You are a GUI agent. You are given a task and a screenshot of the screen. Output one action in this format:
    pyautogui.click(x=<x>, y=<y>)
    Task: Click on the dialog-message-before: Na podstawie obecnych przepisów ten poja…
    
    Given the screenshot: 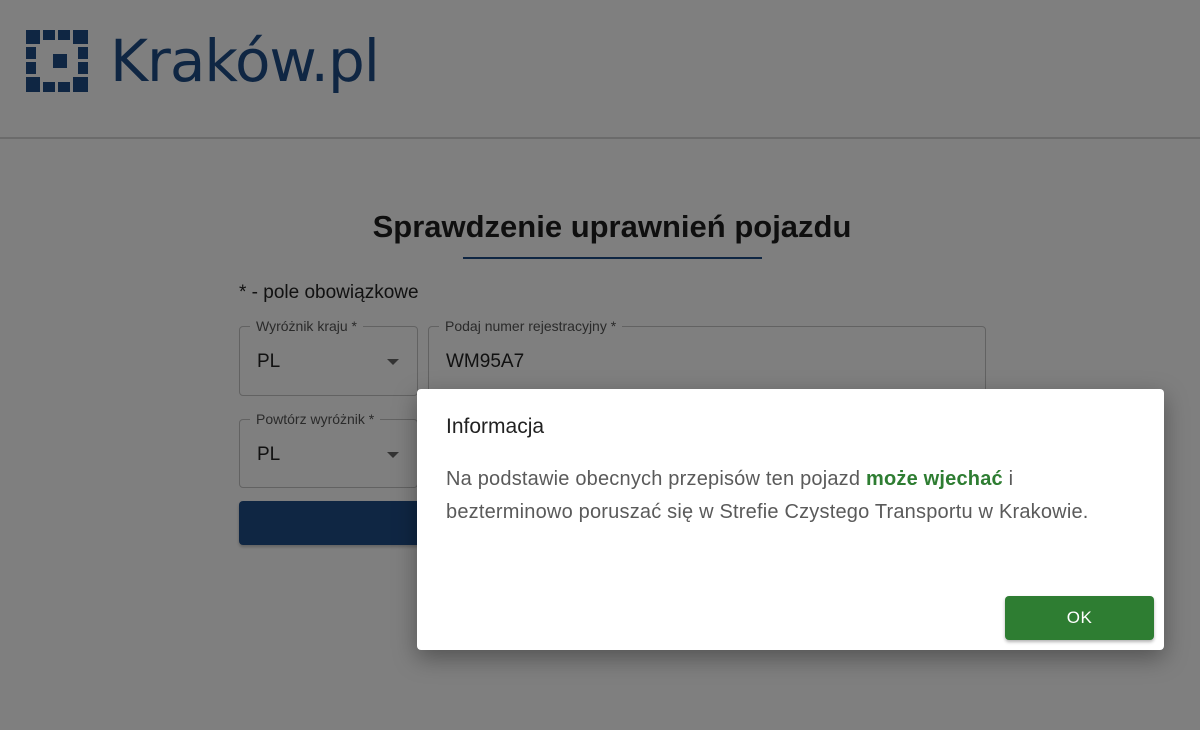 What is the action you would take?
    pyautogui.click(x=656, y=479)
    